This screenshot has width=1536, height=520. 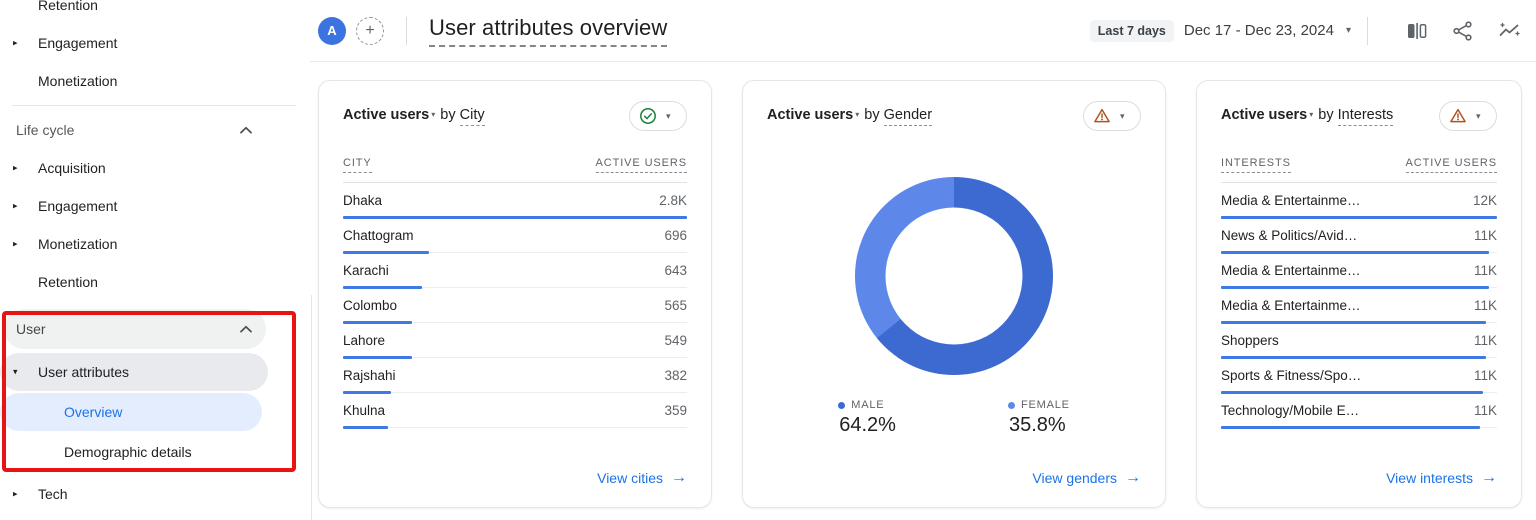 I want to click on table-row: Technology/Mobile E… 11K, so click(x=1359, y=411).